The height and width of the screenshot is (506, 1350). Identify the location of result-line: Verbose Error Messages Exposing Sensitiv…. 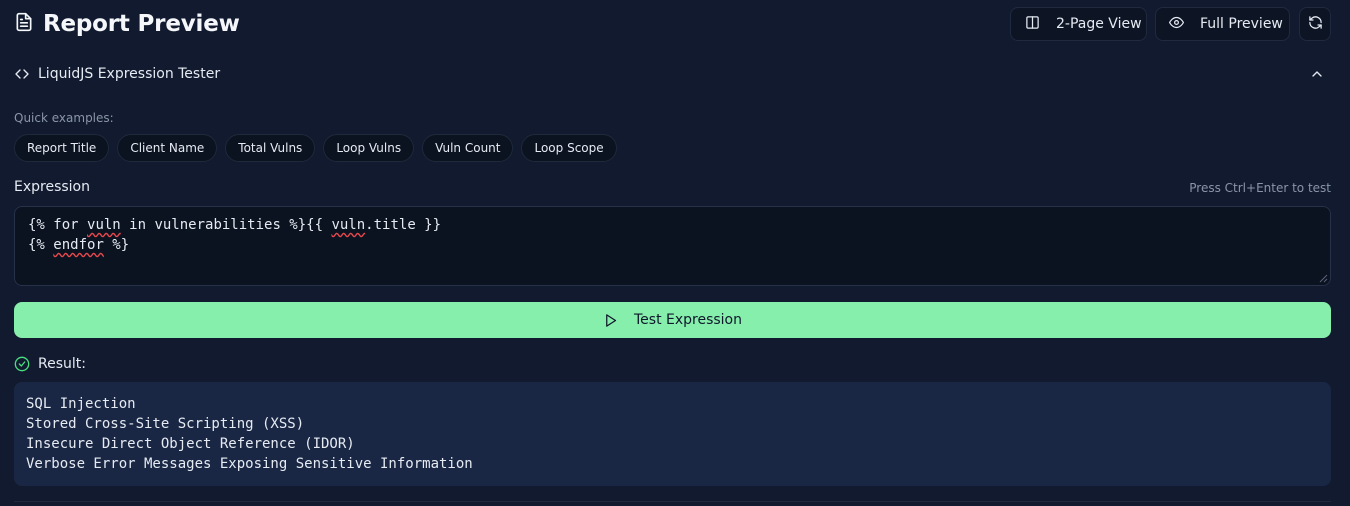
(249, 464).